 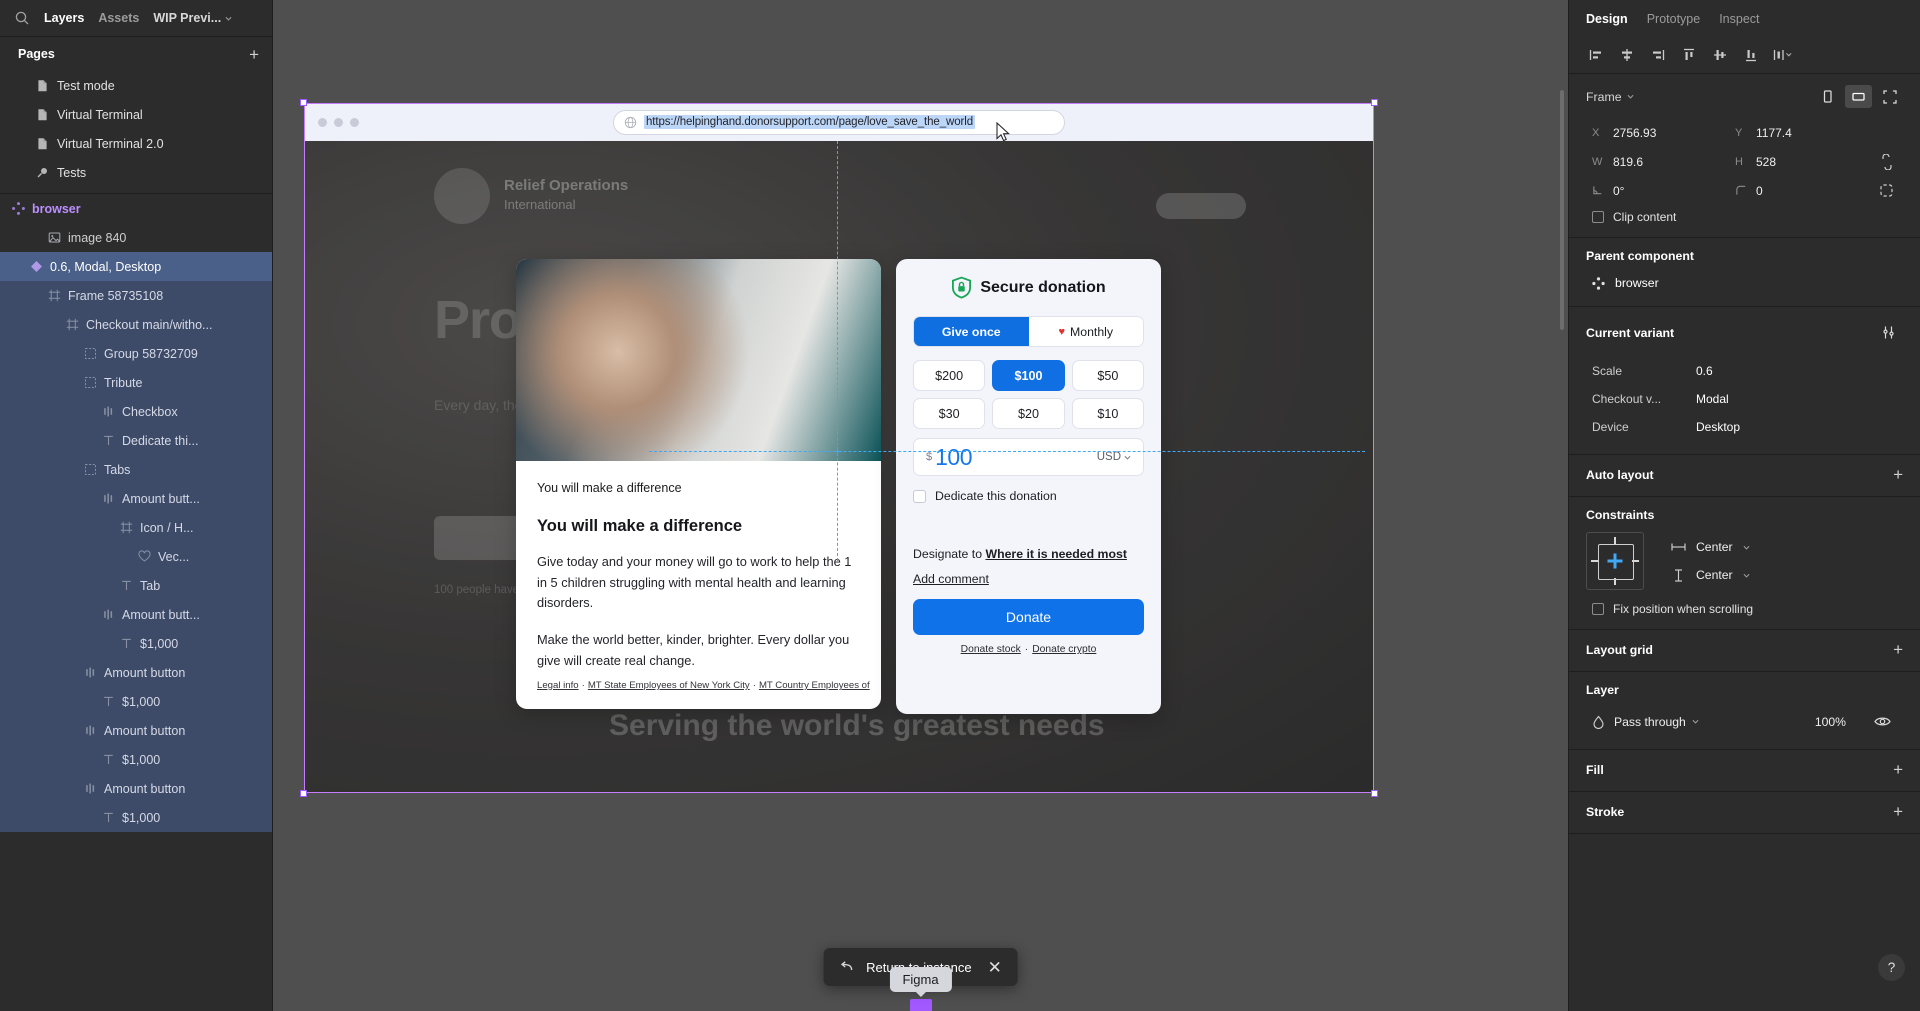 I want to click on tab-layers: Layers, so click(x=64, y=18).